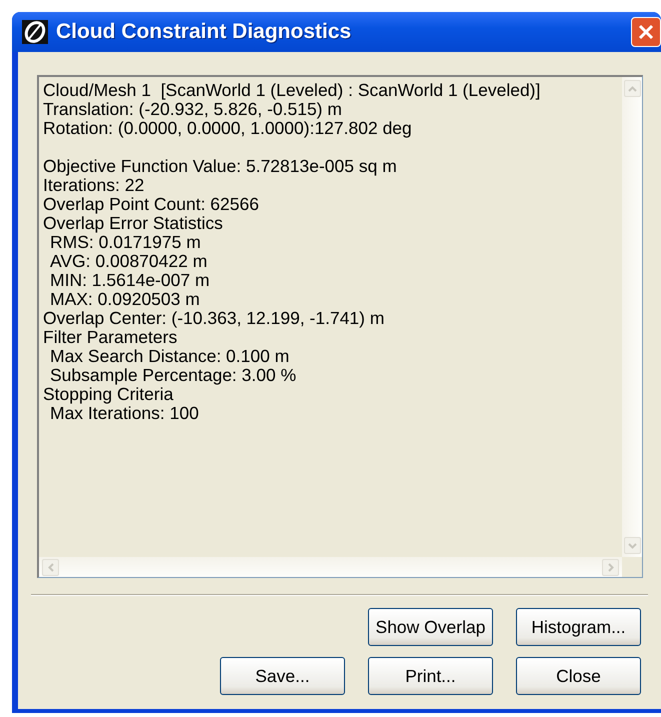  Describe the element at coordinates (126, 242) in the screenshot. I see `report-line: RMS: 0.0171975 m` at that location.